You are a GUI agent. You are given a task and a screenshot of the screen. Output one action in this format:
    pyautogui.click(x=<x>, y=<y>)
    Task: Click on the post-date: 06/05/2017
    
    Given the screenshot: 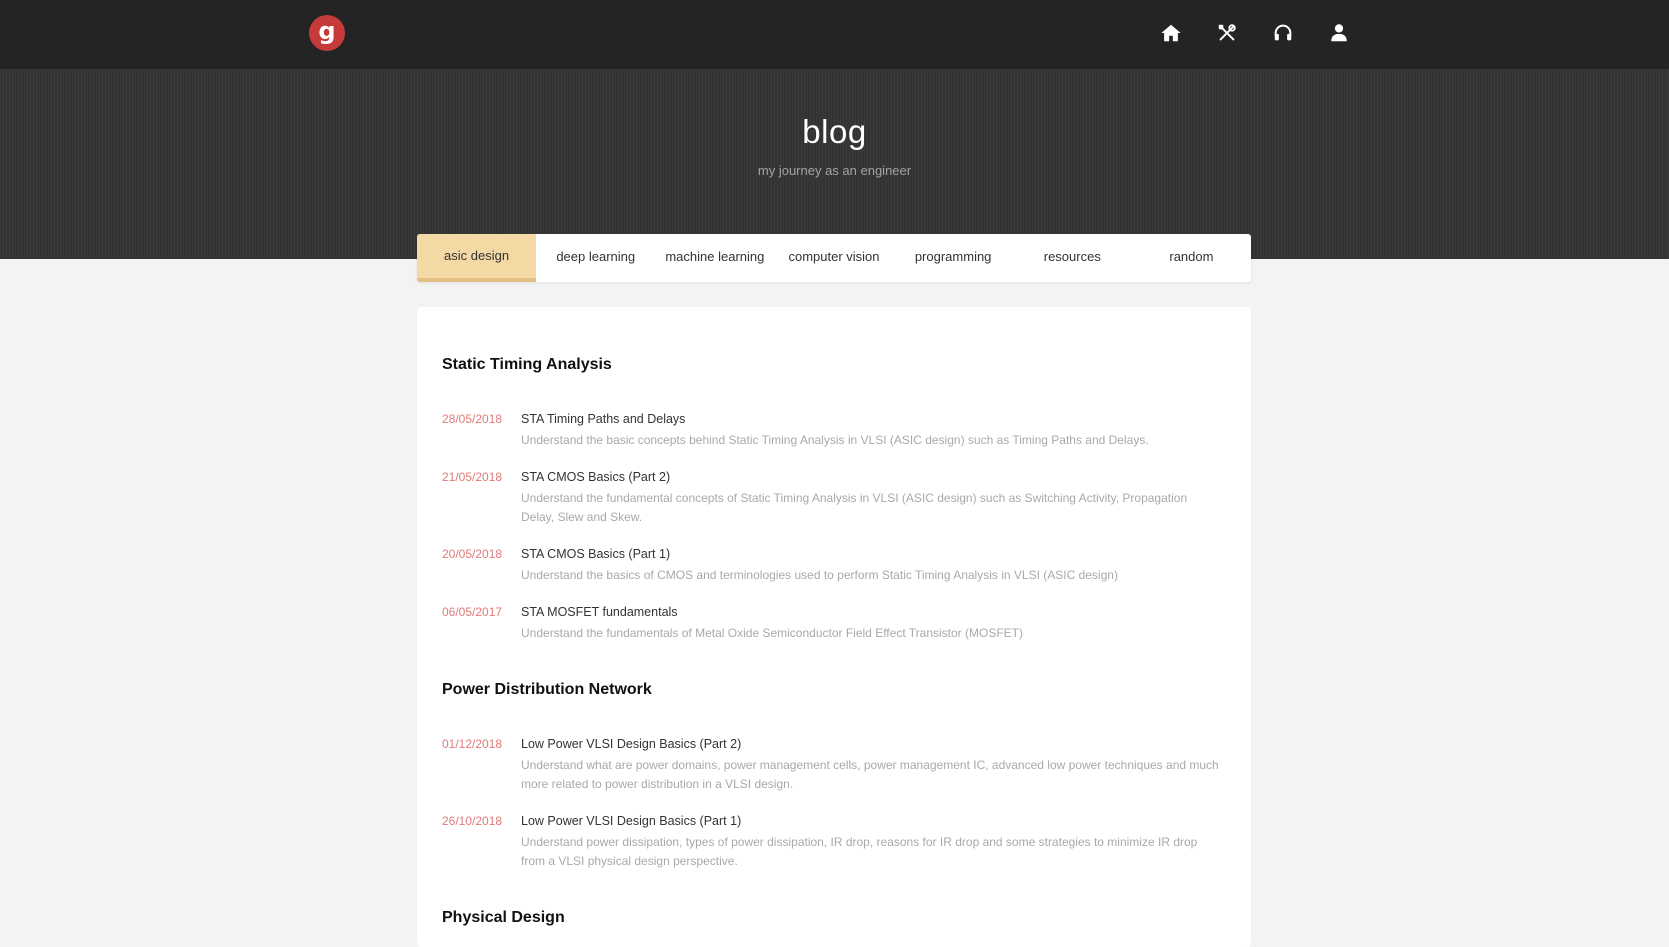 What is the action you would take?
    pyautogui.click(x=472, y=612)
    